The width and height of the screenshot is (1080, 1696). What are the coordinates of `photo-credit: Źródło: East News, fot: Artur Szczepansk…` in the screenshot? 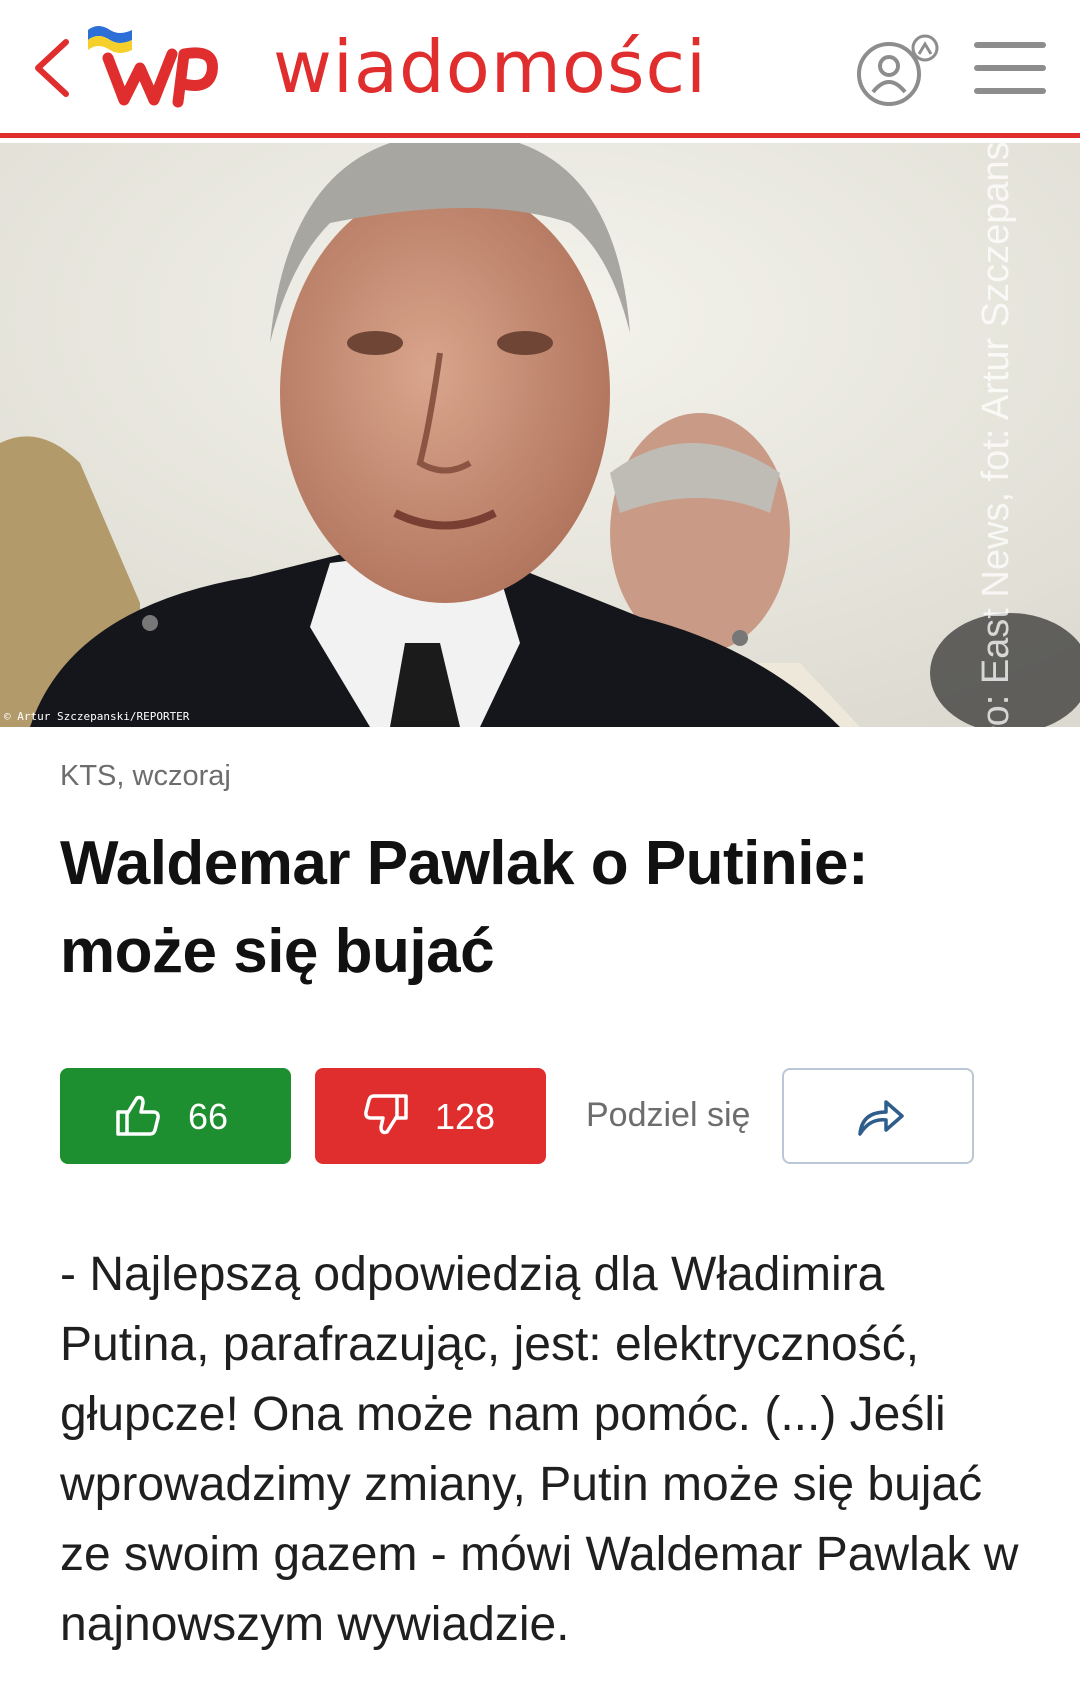 It's located at (996, 435).